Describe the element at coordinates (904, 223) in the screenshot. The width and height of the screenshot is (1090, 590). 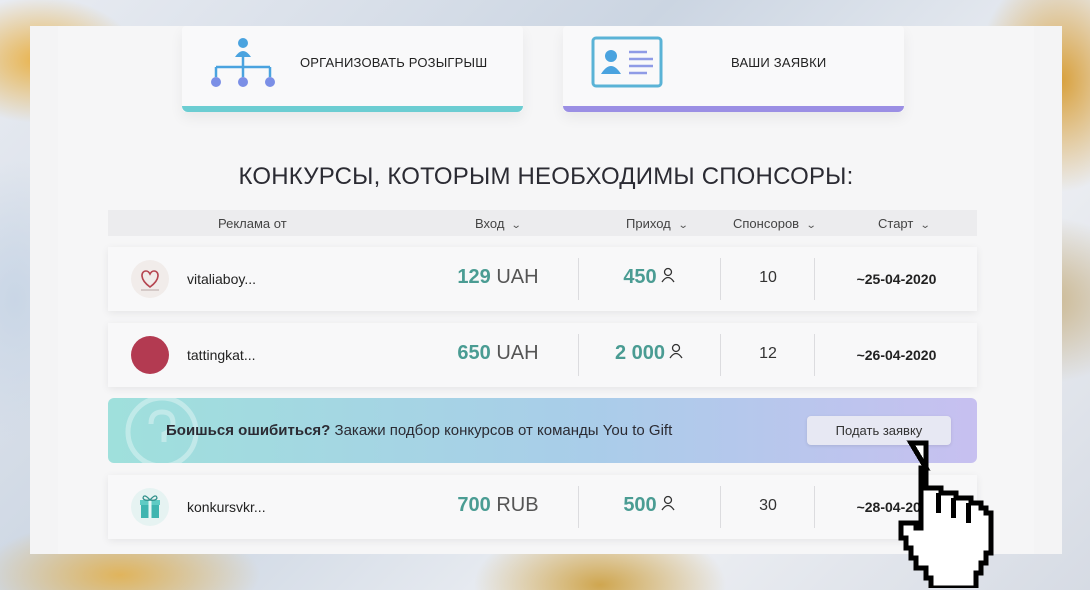
I see `column-start: Старт ⌄` at that location.